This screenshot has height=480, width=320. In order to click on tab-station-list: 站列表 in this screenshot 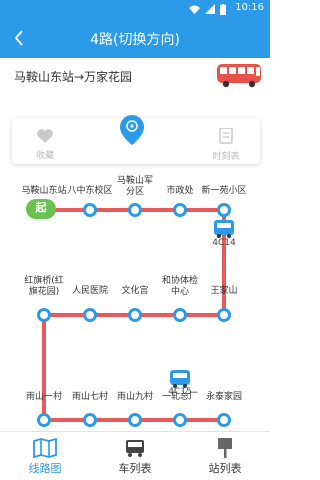, I will do `click(225, 456)`.